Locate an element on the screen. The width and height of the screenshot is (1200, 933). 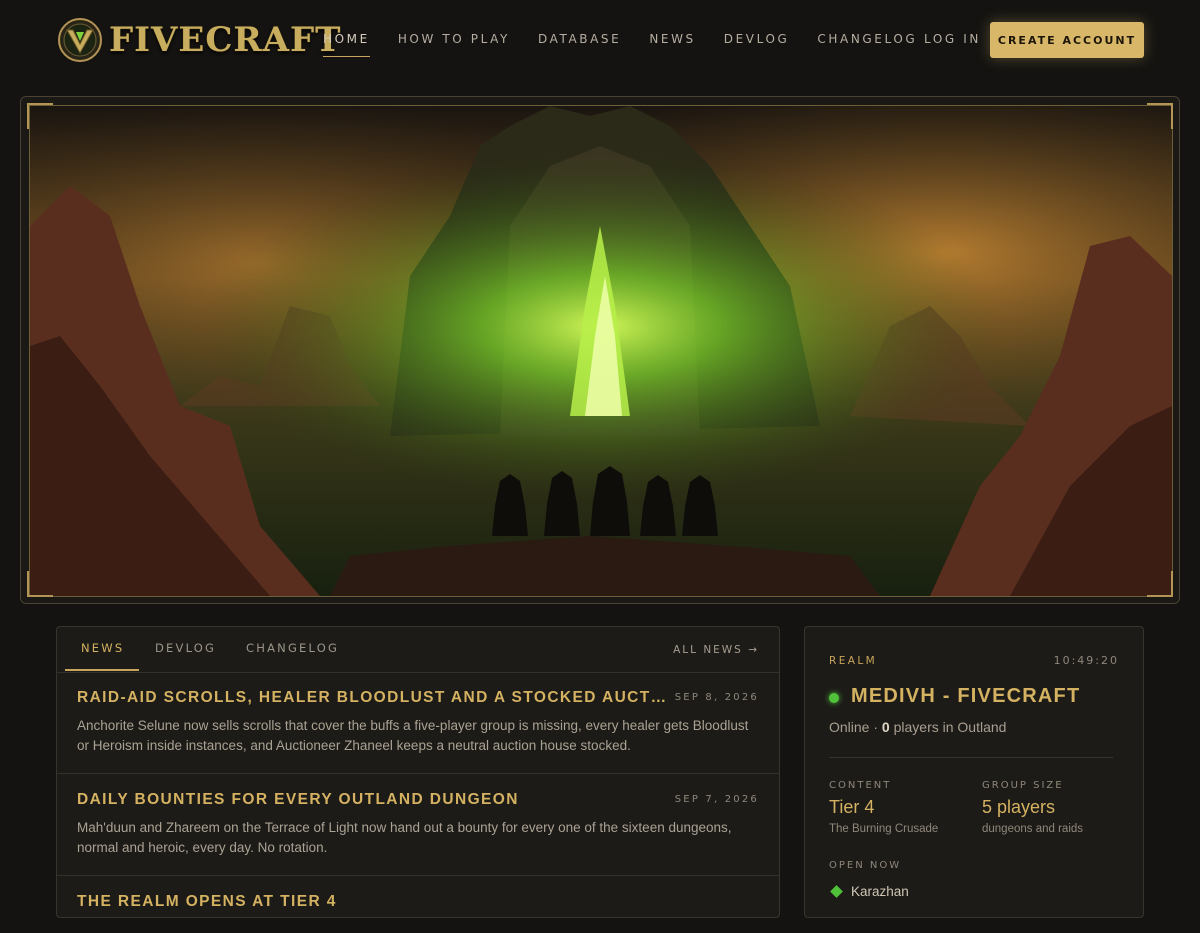
open-instance-item: Karazhan is located at coordinates (869, 891).